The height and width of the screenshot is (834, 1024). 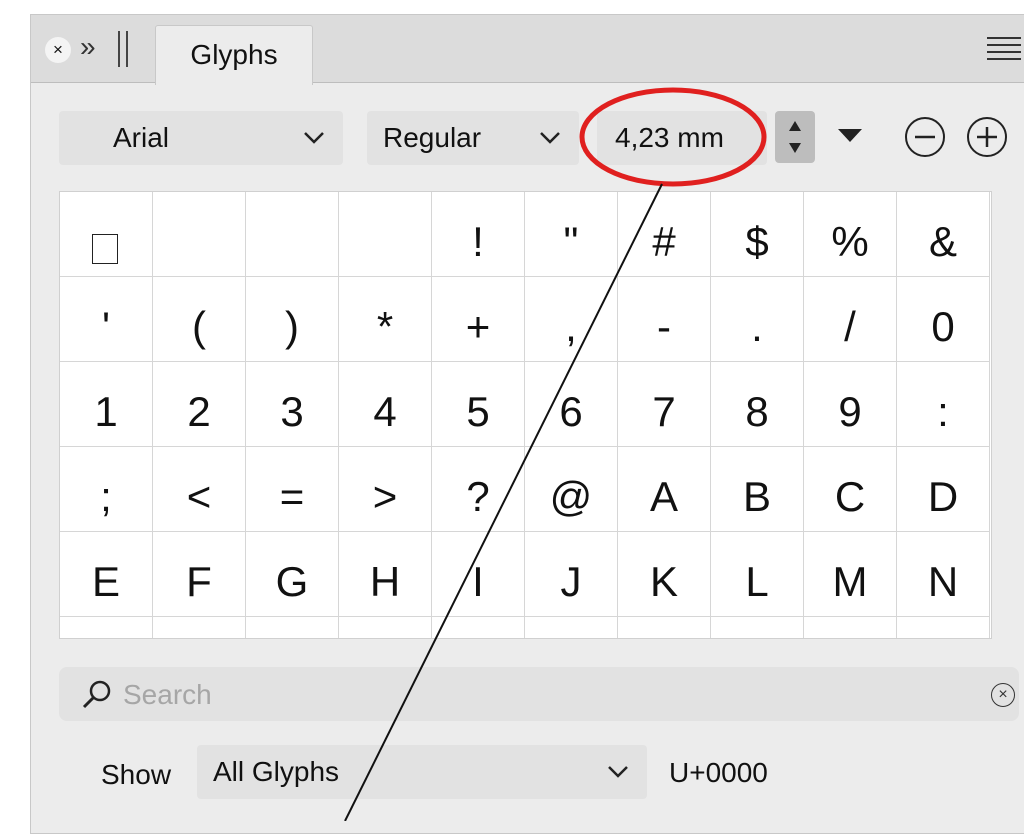 What do you see at coordinates (757, 319) in the screenshot?
I see `glyph-cell: .` at bounding box center [757, 319].